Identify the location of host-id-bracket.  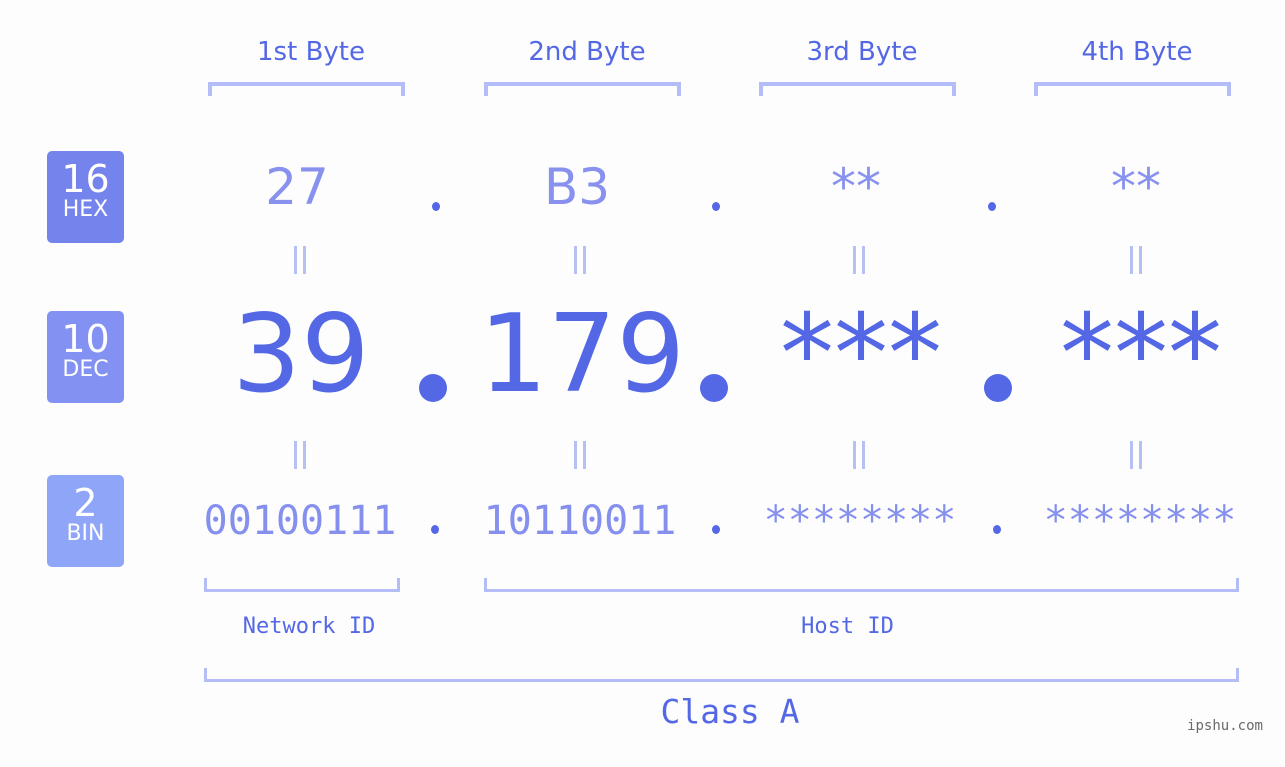
(861, 585).